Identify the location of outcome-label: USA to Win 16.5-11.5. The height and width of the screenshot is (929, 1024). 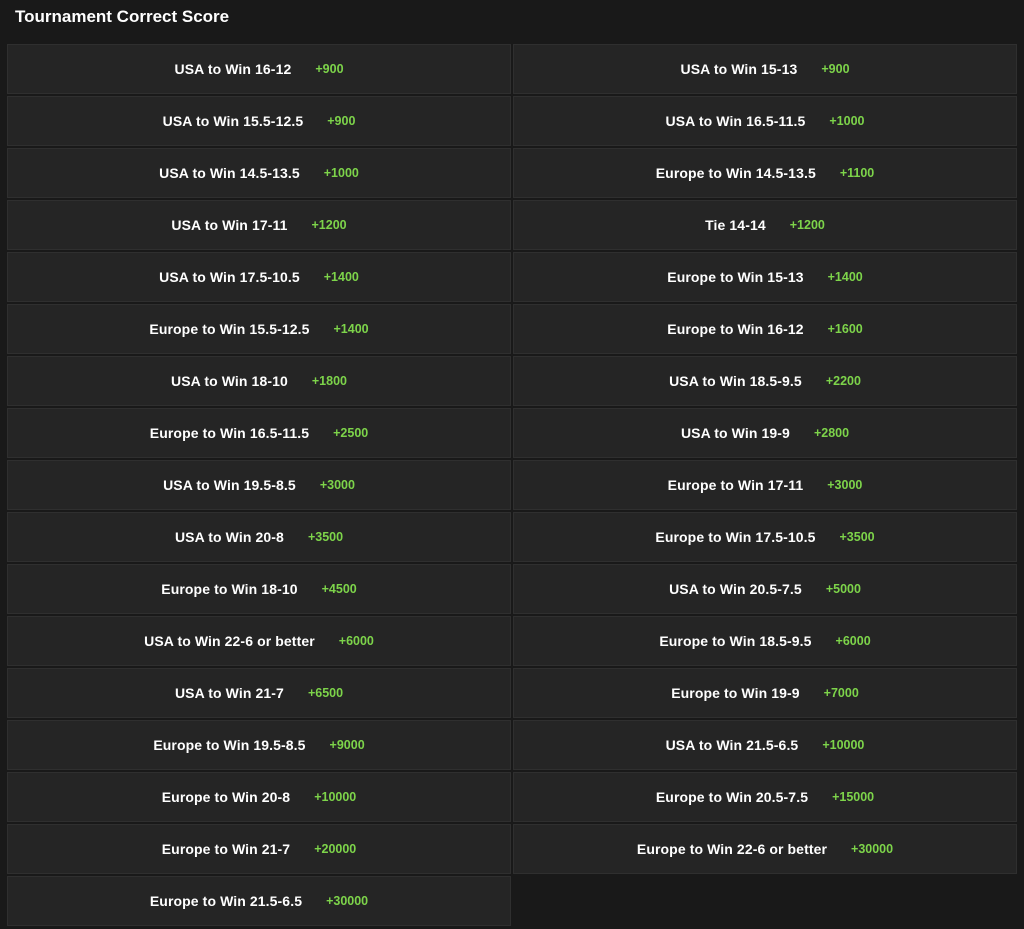
(735, 121).